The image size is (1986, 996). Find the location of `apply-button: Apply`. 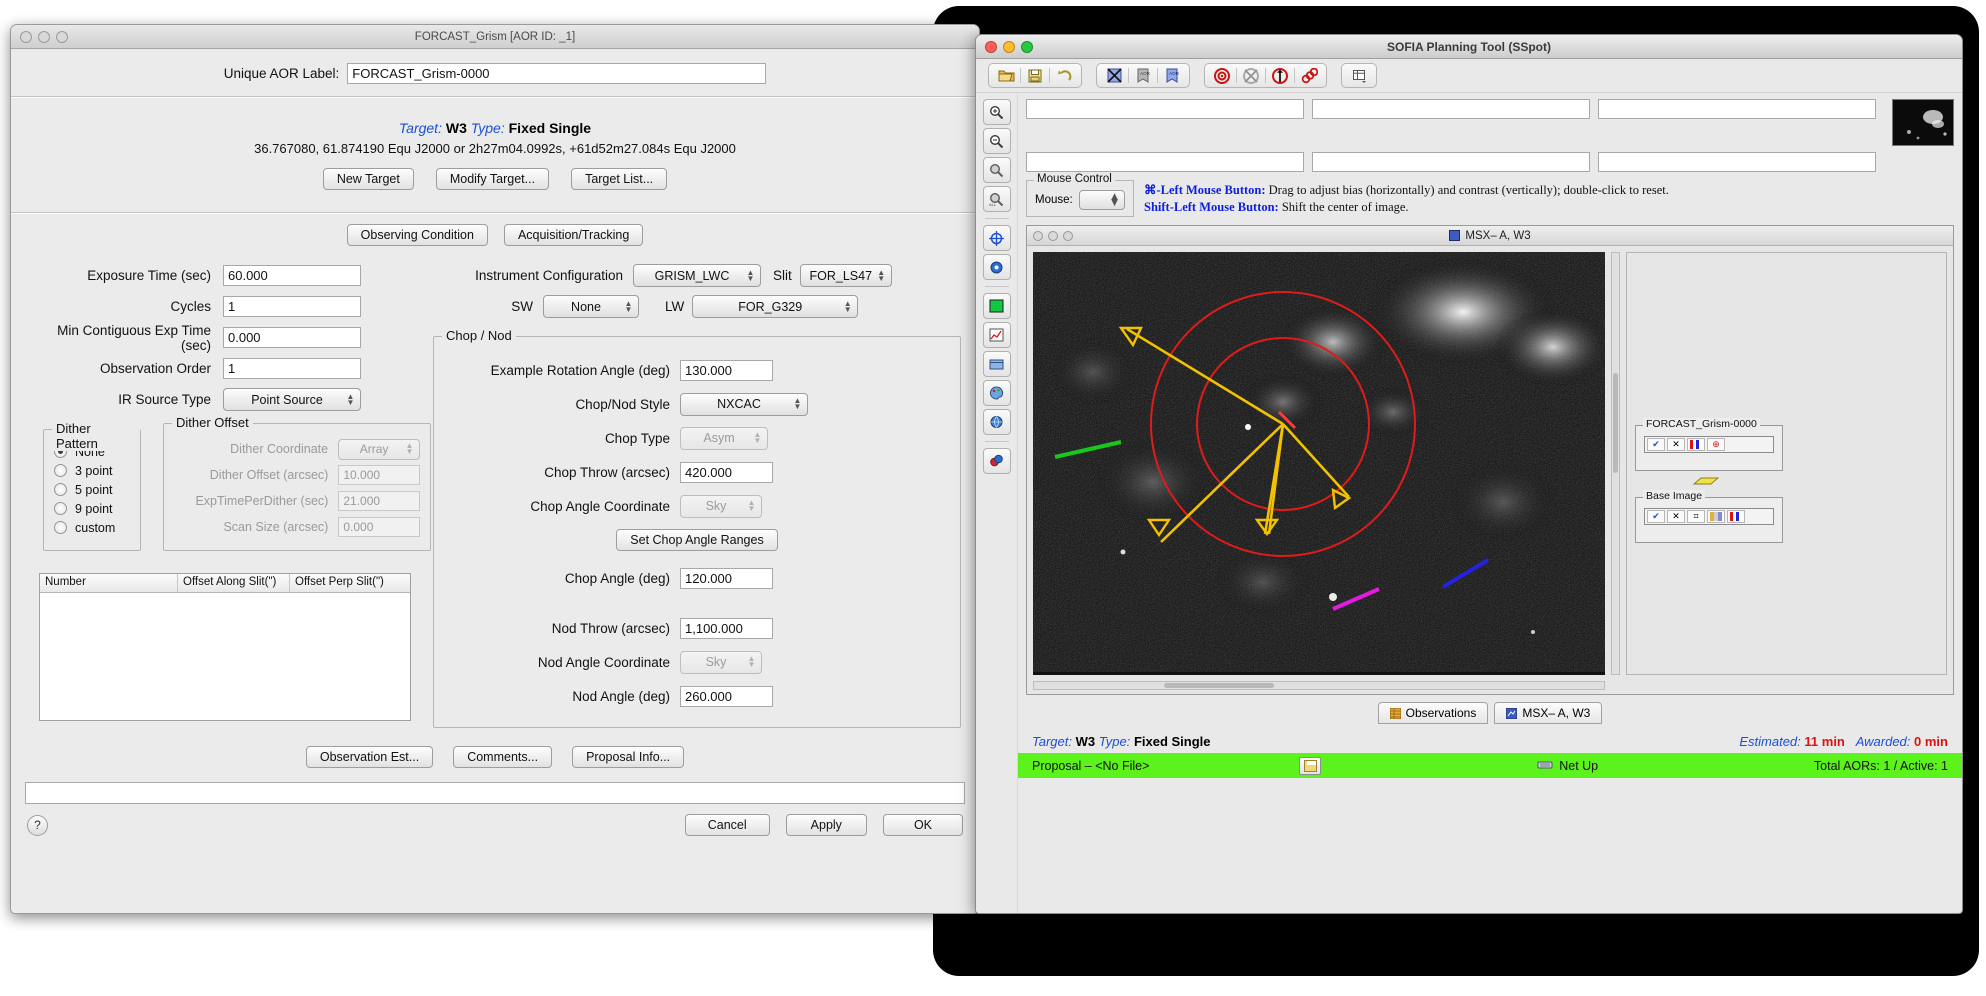

apply-button: Apply is located at coordinates (826, 825).